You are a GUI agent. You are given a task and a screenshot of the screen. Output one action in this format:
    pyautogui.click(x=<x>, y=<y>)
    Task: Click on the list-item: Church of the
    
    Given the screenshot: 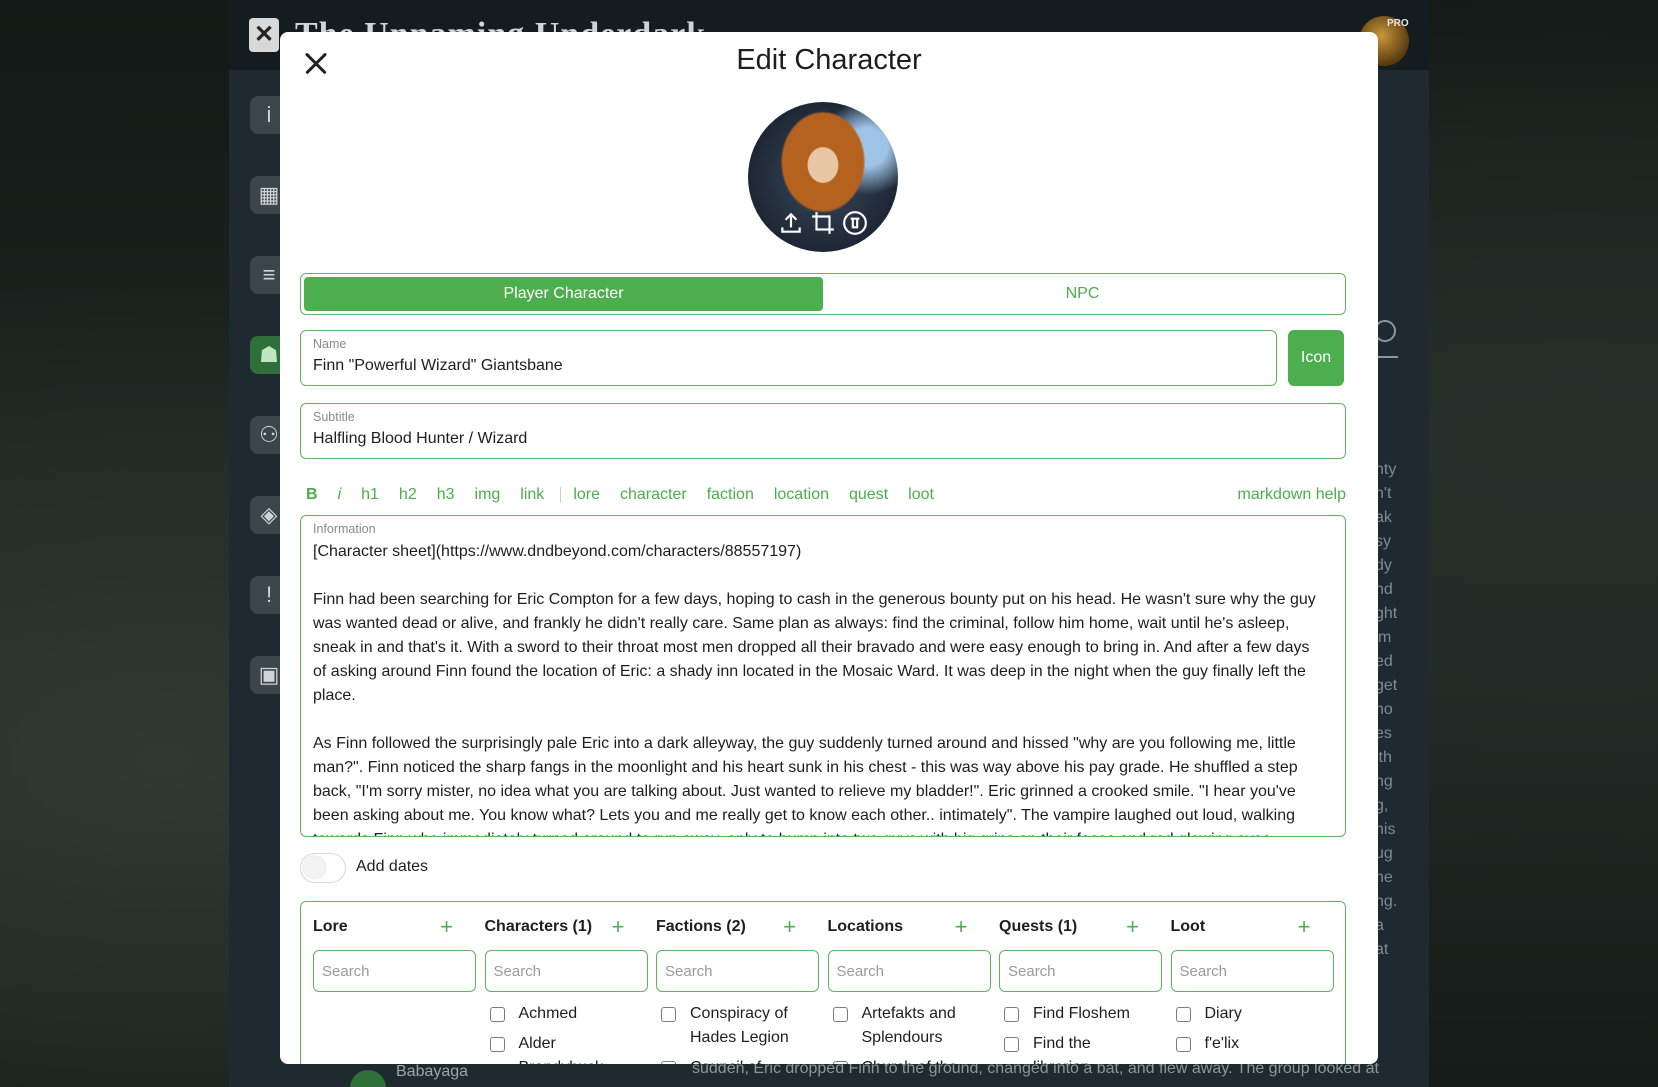 What is the action you would take?
    pyautogui.click(x=904, y=1060)
    